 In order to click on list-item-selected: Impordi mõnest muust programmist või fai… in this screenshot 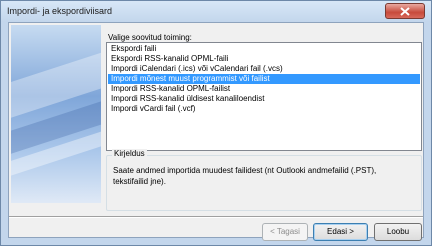, I will do `click(264, 79)`.